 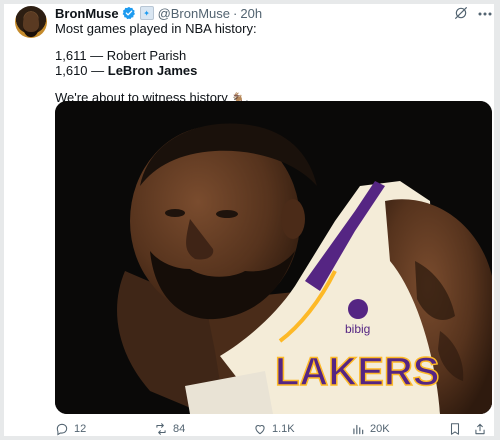 I want to click on views-button: 20K, so click(x=370, y=429).